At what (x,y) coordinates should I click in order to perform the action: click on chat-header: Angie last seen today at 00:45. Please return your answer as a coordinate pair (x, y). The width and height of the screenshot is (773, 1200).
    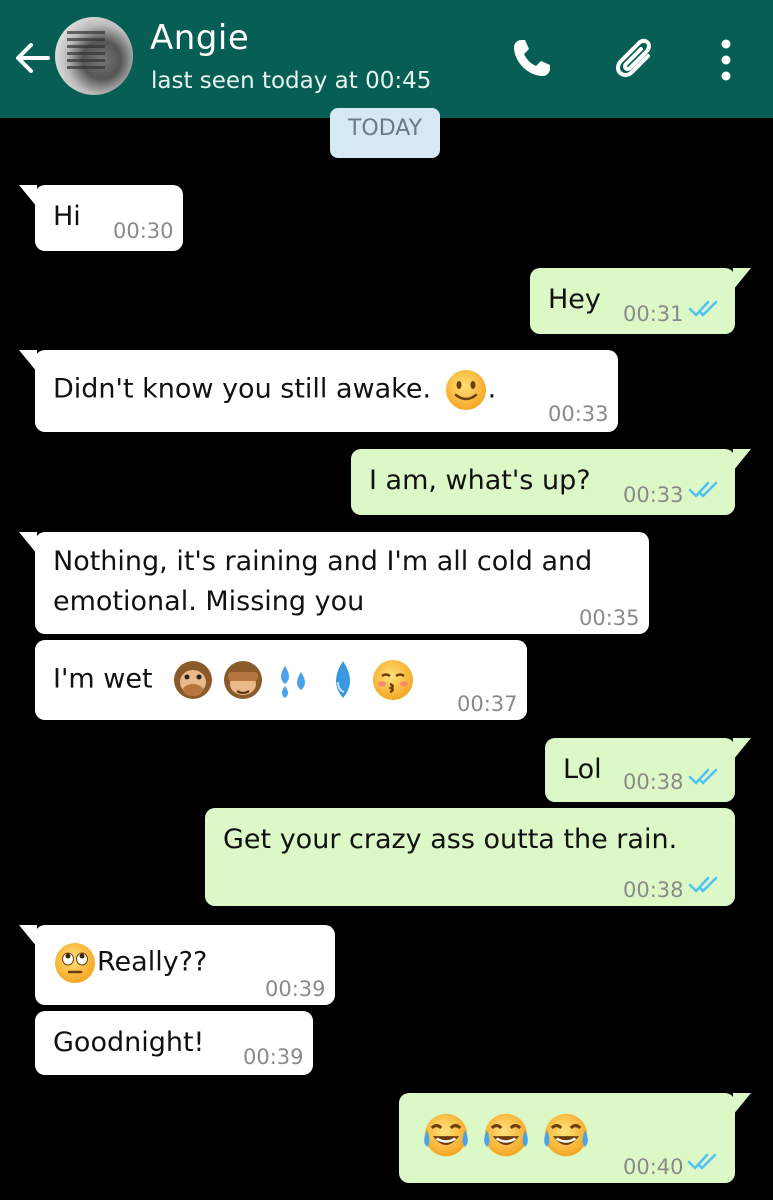
    Looking at the image, I should click on (386, 59).